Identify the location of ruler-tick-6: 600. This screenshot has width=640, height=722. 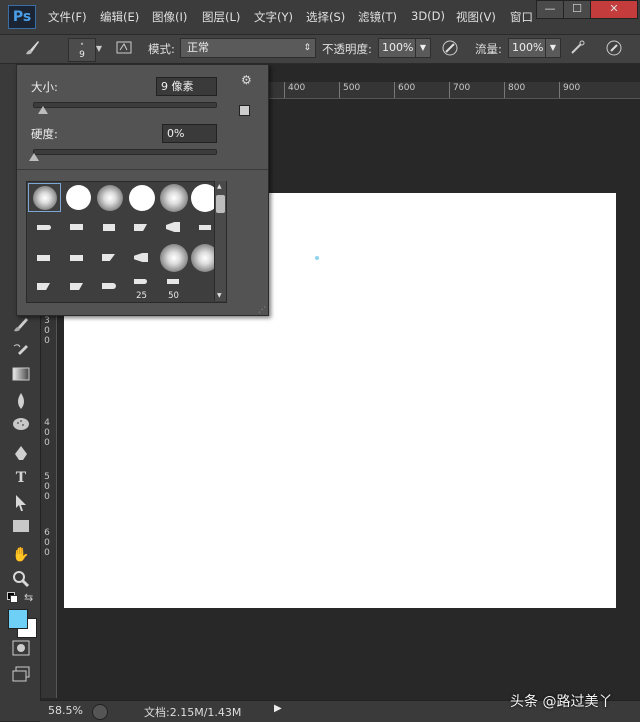
(47, 543).